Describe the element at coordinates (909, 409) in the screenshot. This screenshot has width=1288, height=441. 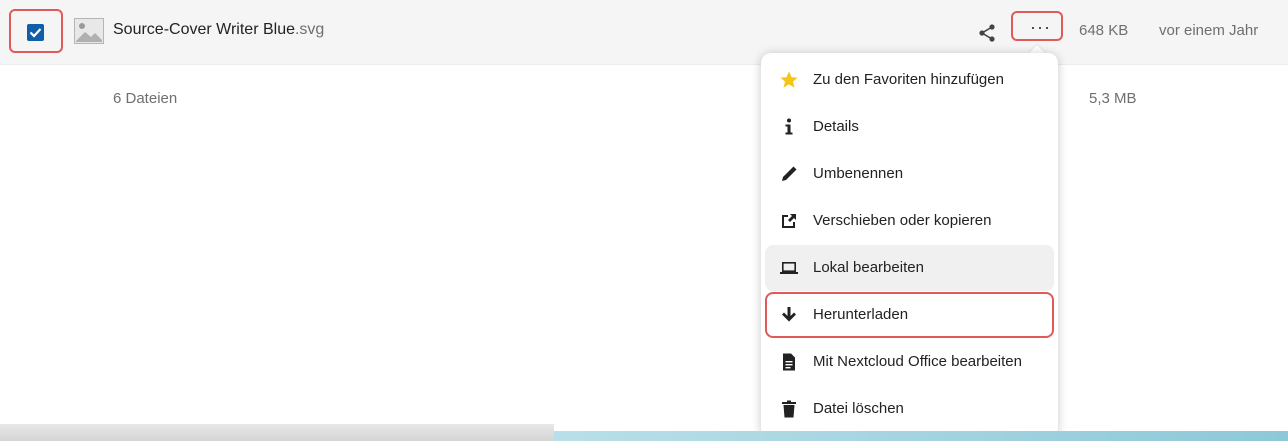
I see `menu-item-delete: Datei löschen` at that location.